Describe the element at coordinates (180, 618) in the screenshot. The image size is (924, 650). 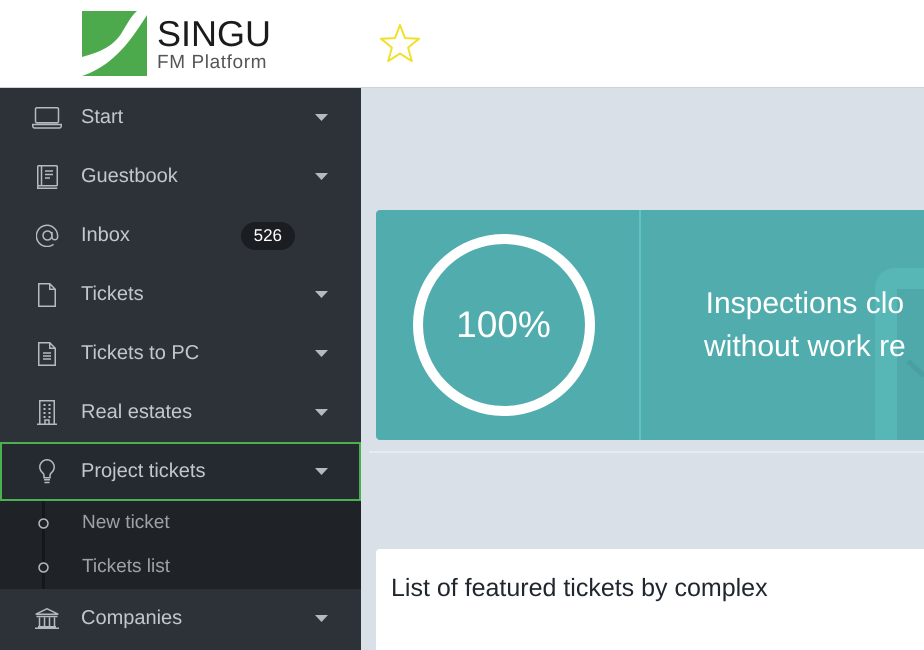
I see `nav-item: Companies` at that location.